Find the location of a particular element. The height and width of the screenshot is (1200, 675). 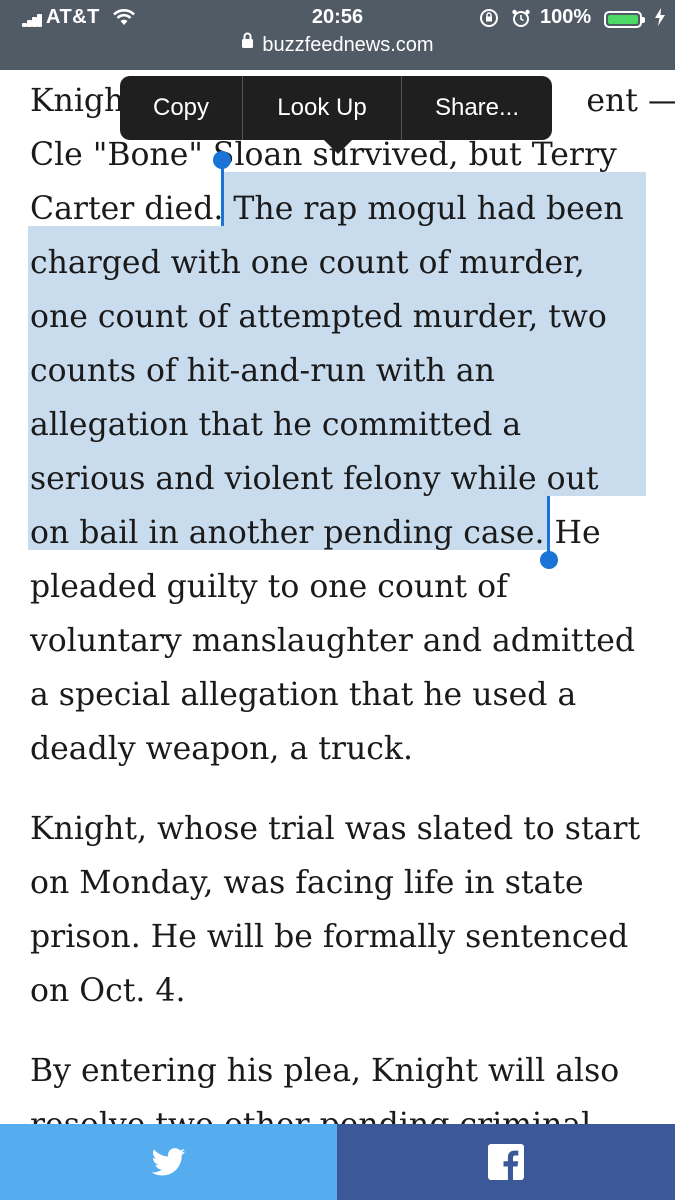

alarm-icon is located at coordinates (521, 21).